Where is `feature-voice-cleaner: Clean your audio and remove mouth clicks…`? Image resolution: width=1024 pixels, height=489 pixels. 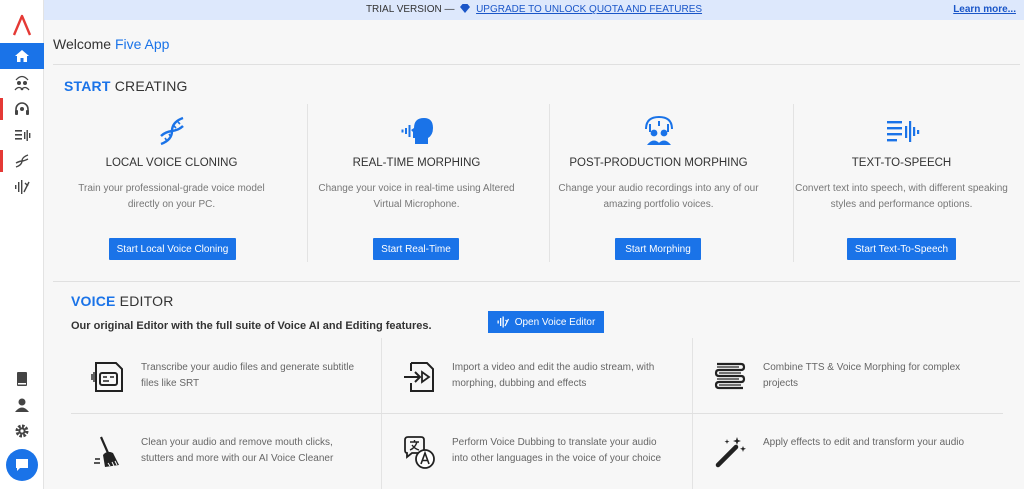
feature-voice-cleaner: Clean your audio and remove mouth clicks… is located at coordinates (221, 462).